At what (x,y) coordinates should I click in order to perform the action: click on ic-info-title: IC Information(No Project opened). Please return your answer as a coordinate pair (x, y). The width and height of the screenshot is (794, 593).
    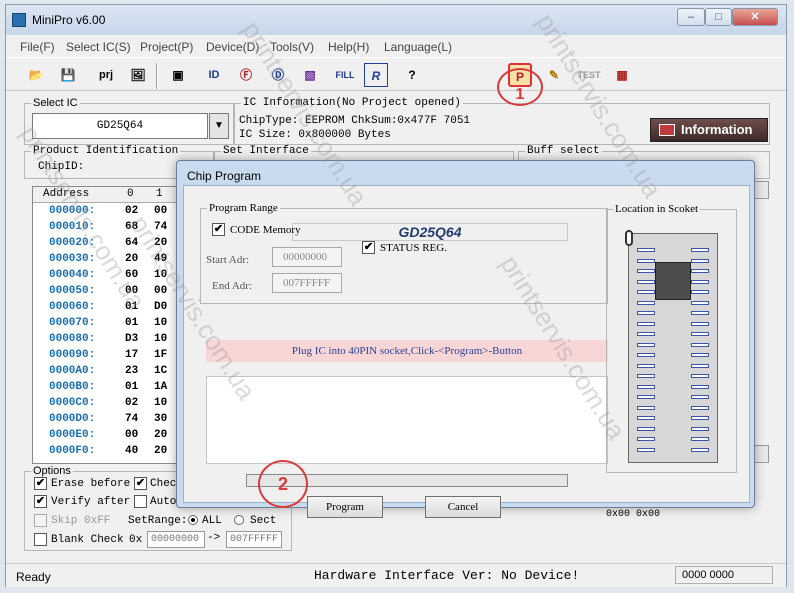
    Looking at the image, I should click on (352, 103).